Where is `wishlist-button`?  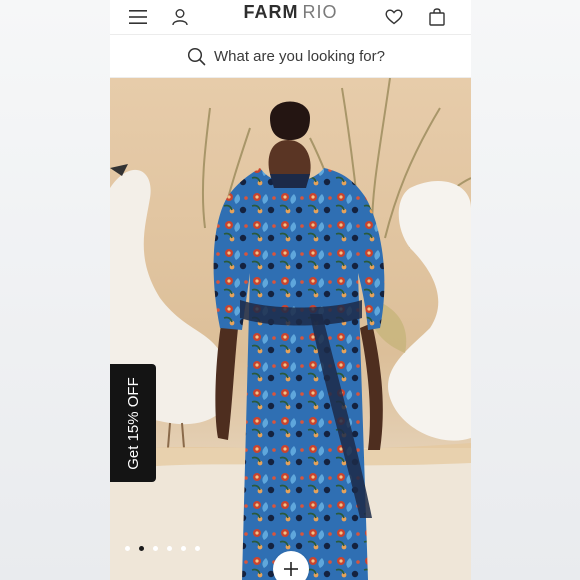 wishlist-button is located at coordinates (394, 17).